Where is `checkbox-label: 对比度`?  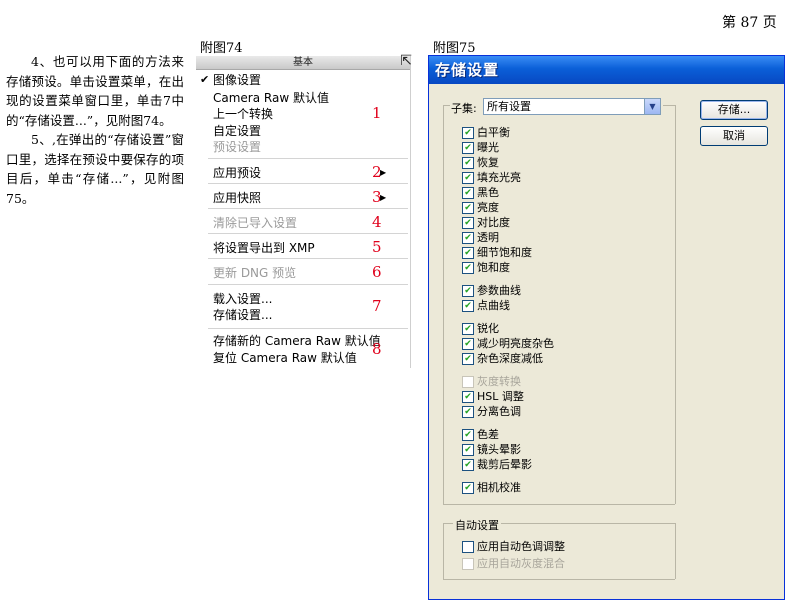
checkbox-label: 对比度 is located at coordinates (493, 222).